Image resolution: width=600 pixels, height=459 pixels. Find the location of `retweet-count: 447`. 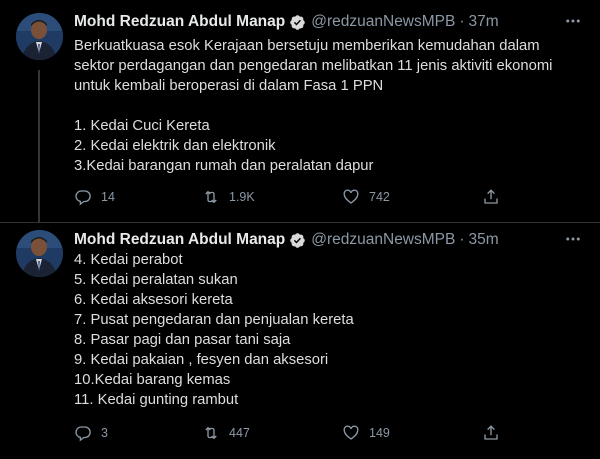

retweet-count: 447 is located at coordinates (239, 433).